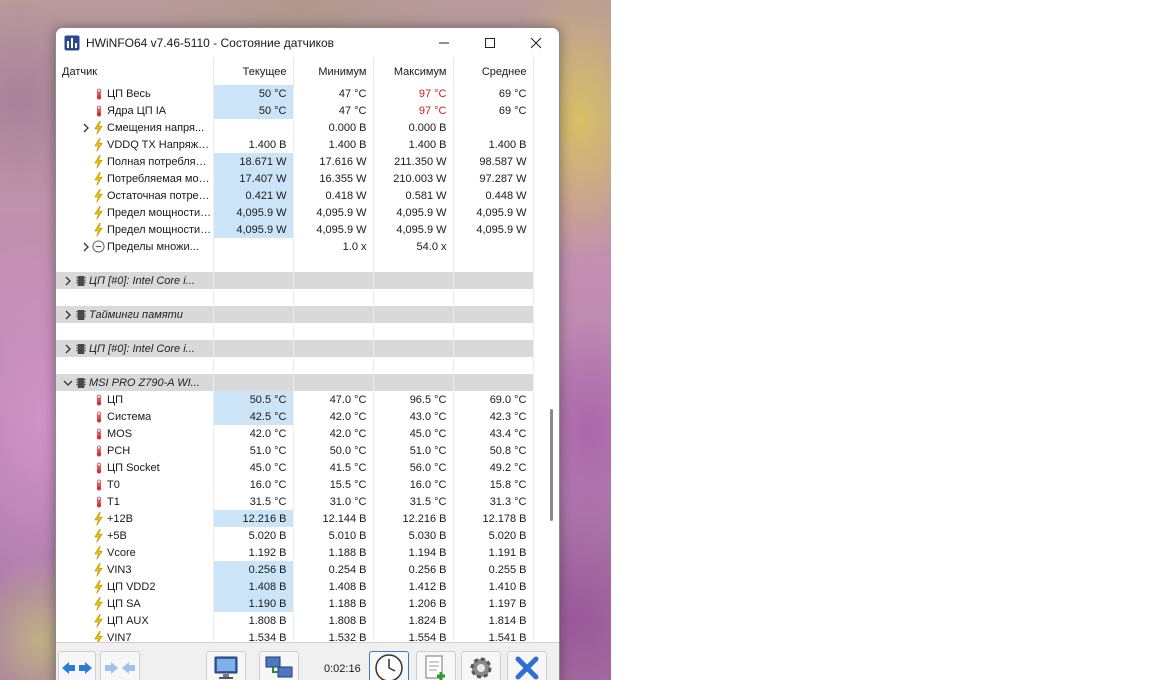  What do you see at coordinates (493, 635) in the screenshot?
I see `average-value: 1.541 В` at bounding box center [493, 635].